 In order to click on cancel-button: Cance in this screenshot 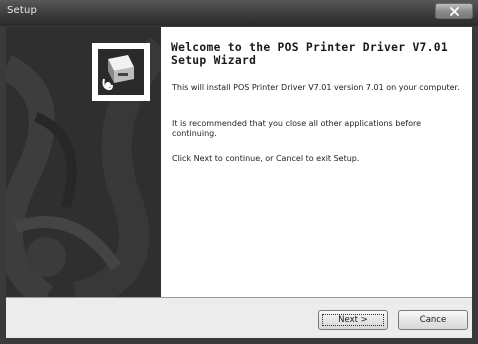, I will do `click(433, 320)`.